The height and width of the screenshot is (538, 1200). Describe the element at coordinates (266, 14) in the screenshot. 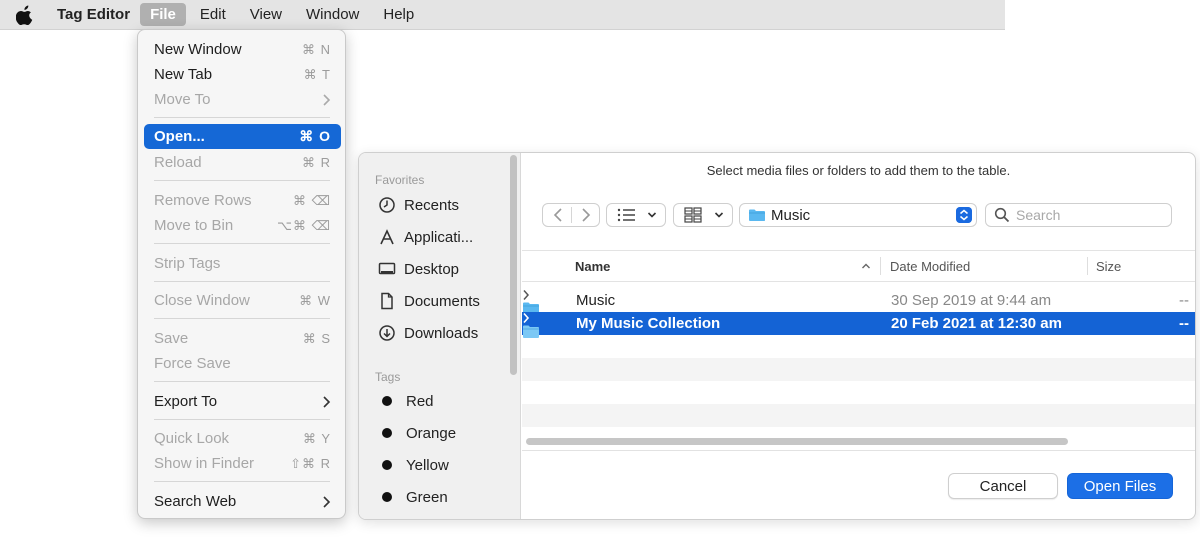

I see `menu-view: View` at that location.